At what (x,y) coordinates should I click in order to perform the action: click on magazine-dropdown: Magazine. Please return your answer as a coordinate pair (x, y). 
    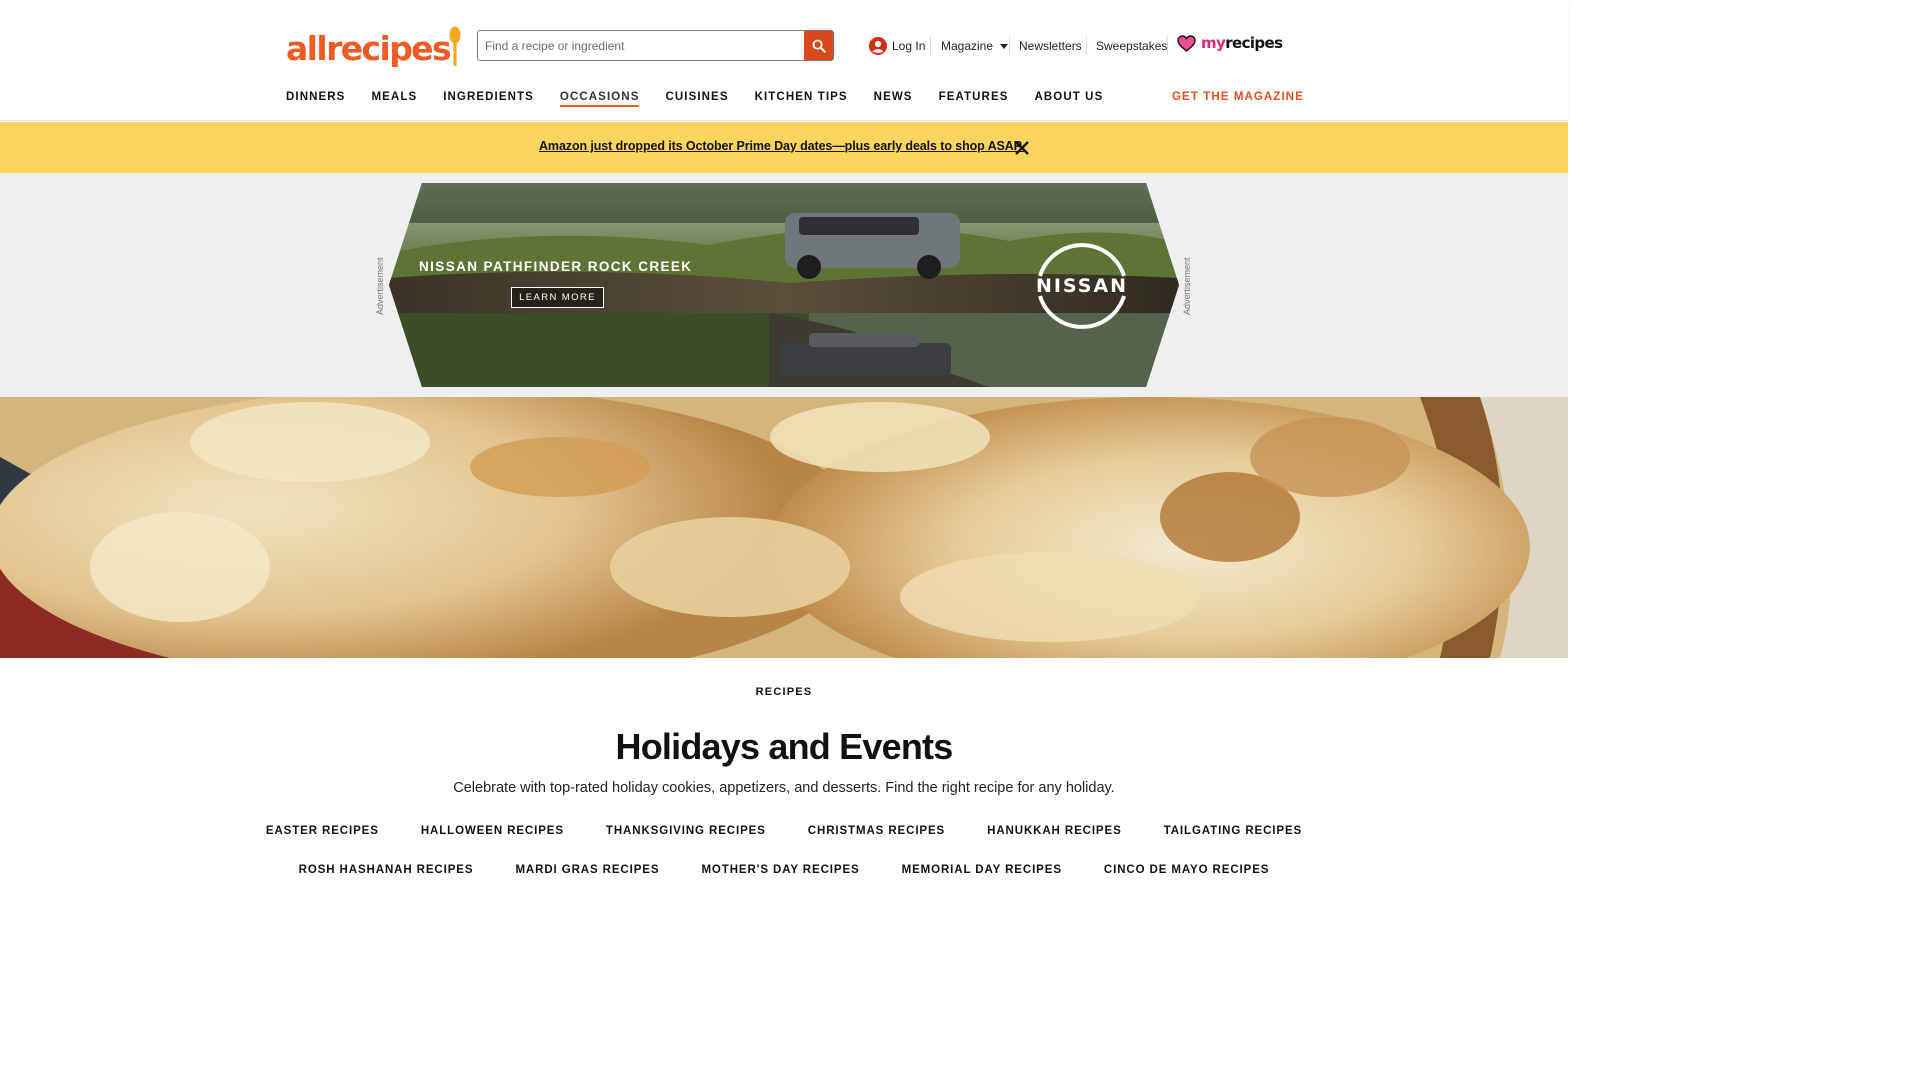
    Looking at the image, I should click on (975, 46).